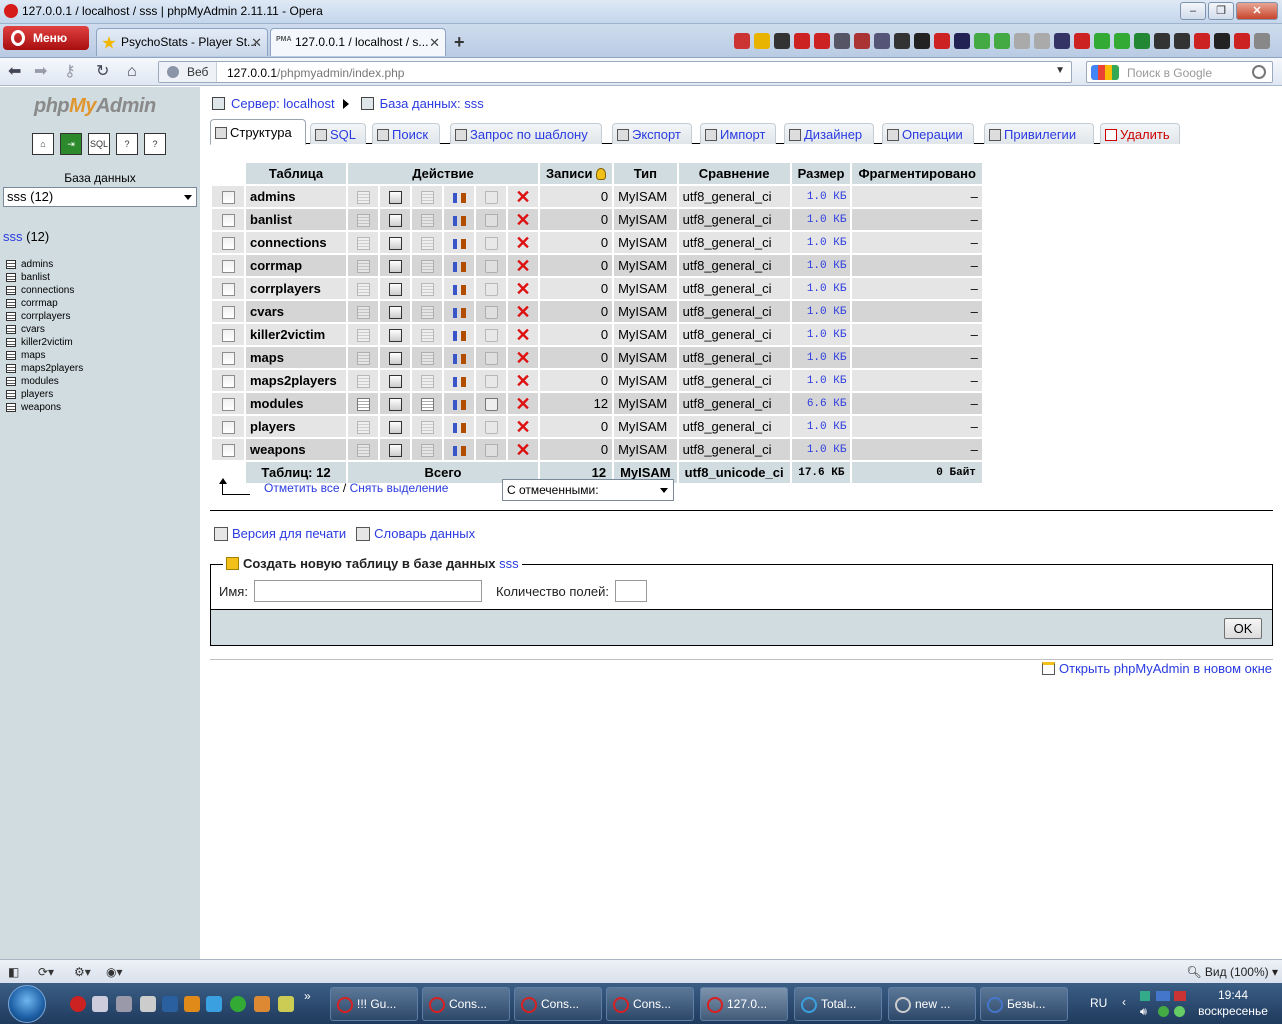  I want to click on mysql-docs-icon: ?, so click(155, 144).